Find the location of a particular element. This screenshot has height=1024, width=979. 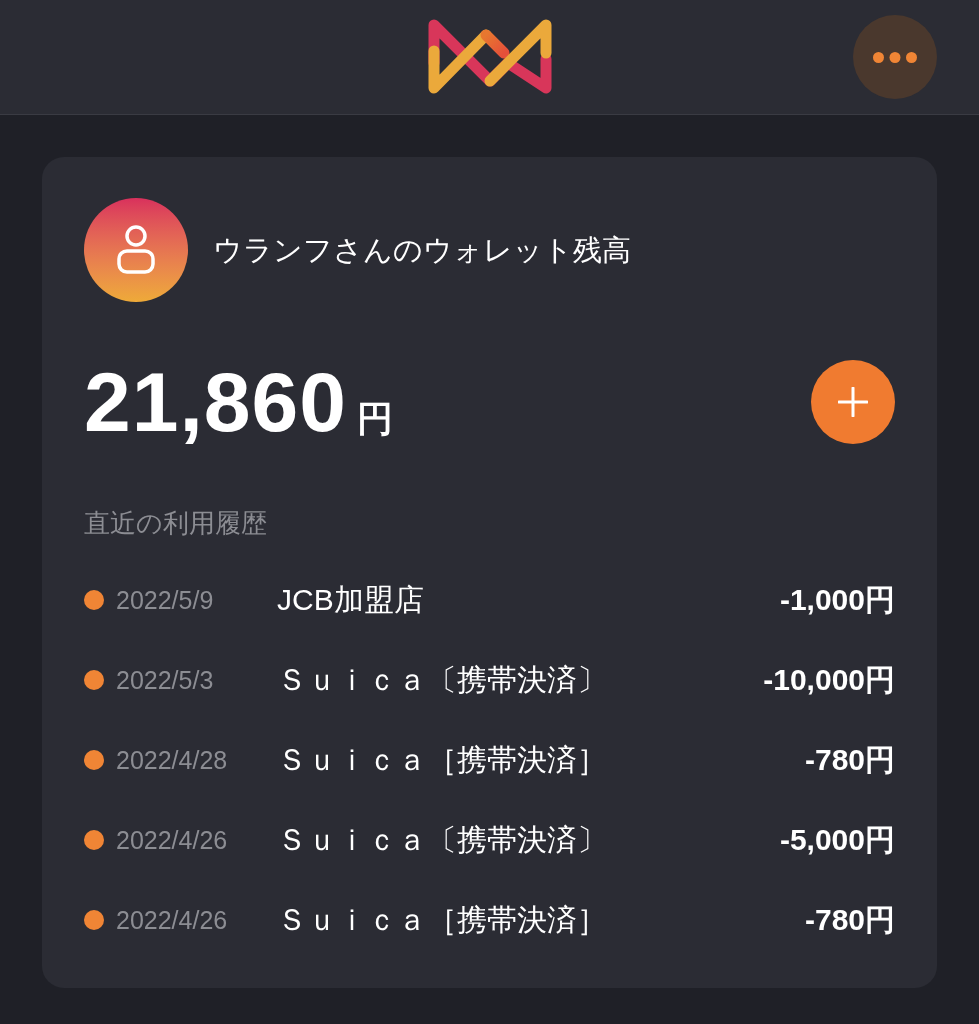

merchant-name: JCB加盟店 is located at coordinates (350, 600).